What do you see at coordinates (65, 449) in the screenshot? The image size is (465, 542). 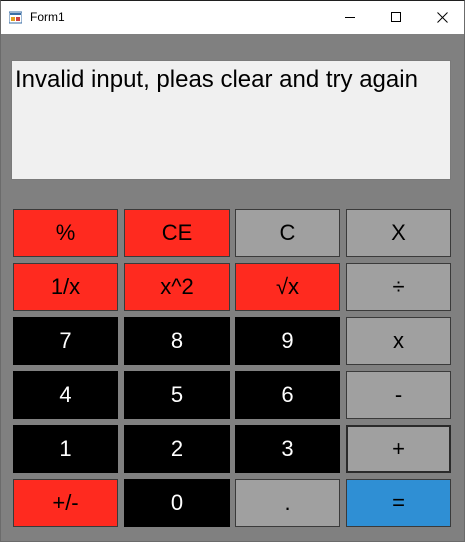 I see `digit-1-button: 1` at bounding box center [65, 449].